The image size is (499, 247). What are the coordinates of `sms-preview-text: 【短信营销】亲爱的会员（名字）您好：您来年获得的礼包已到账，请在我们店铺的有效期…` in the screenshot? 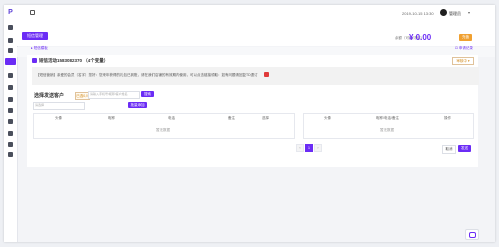 It's located at (147, 75).